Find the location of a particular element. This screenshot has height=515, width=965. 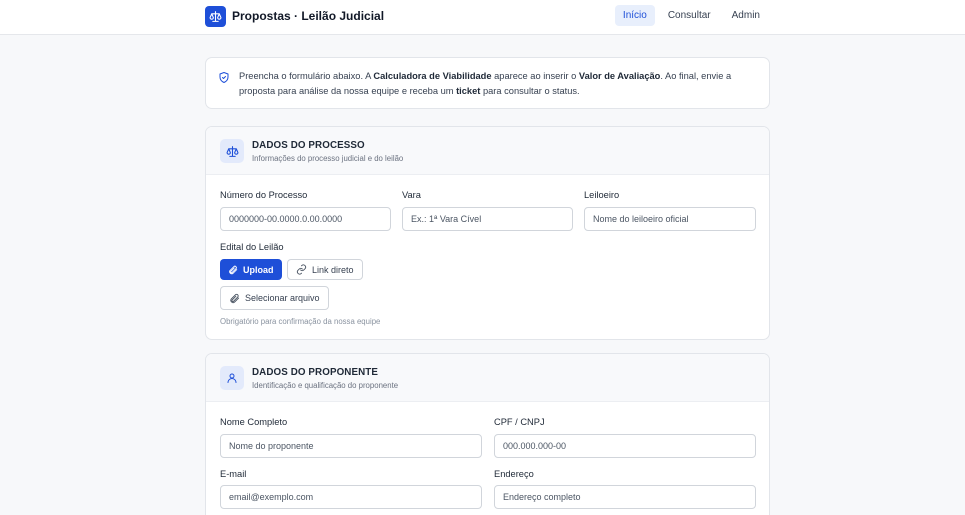

nome-label: Nome Completo is located at coordinates (254, 422).